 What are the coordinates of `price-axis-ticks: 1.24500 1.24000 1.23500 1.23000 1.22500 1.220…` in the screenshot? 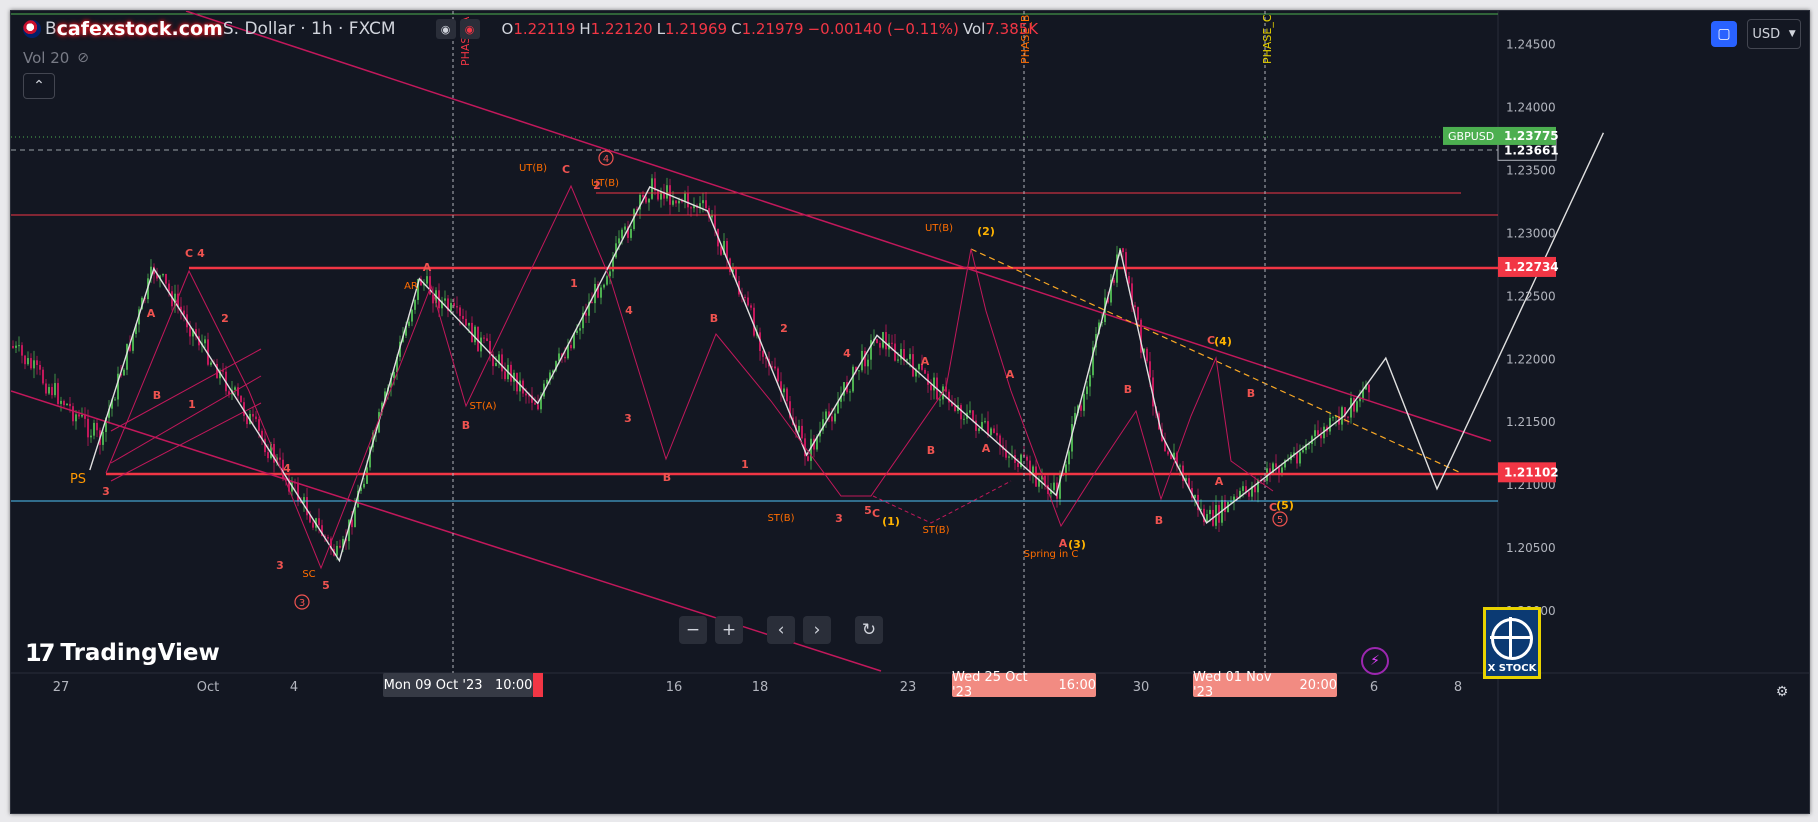 It's located at (1531, 328).